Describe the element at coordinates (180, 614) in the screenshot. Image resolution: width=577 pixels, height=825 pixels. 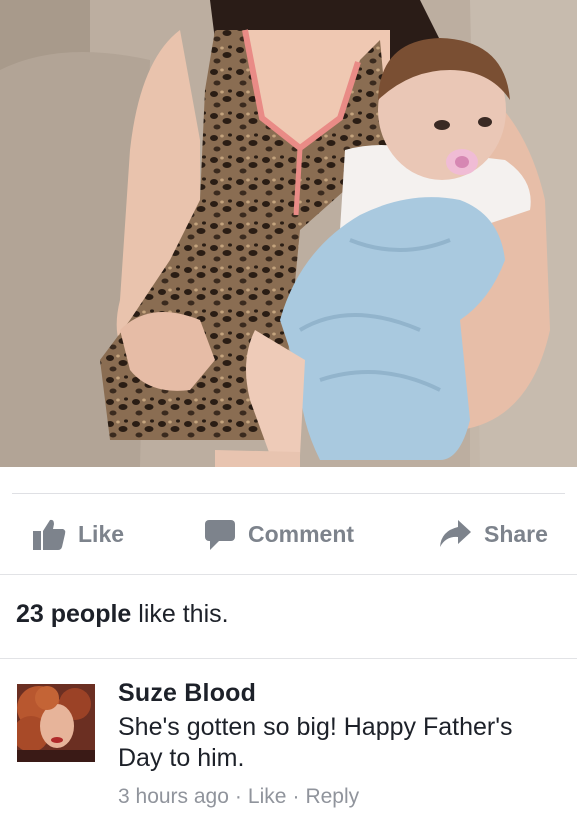
I see `likes-suffix: like this.` at that location.